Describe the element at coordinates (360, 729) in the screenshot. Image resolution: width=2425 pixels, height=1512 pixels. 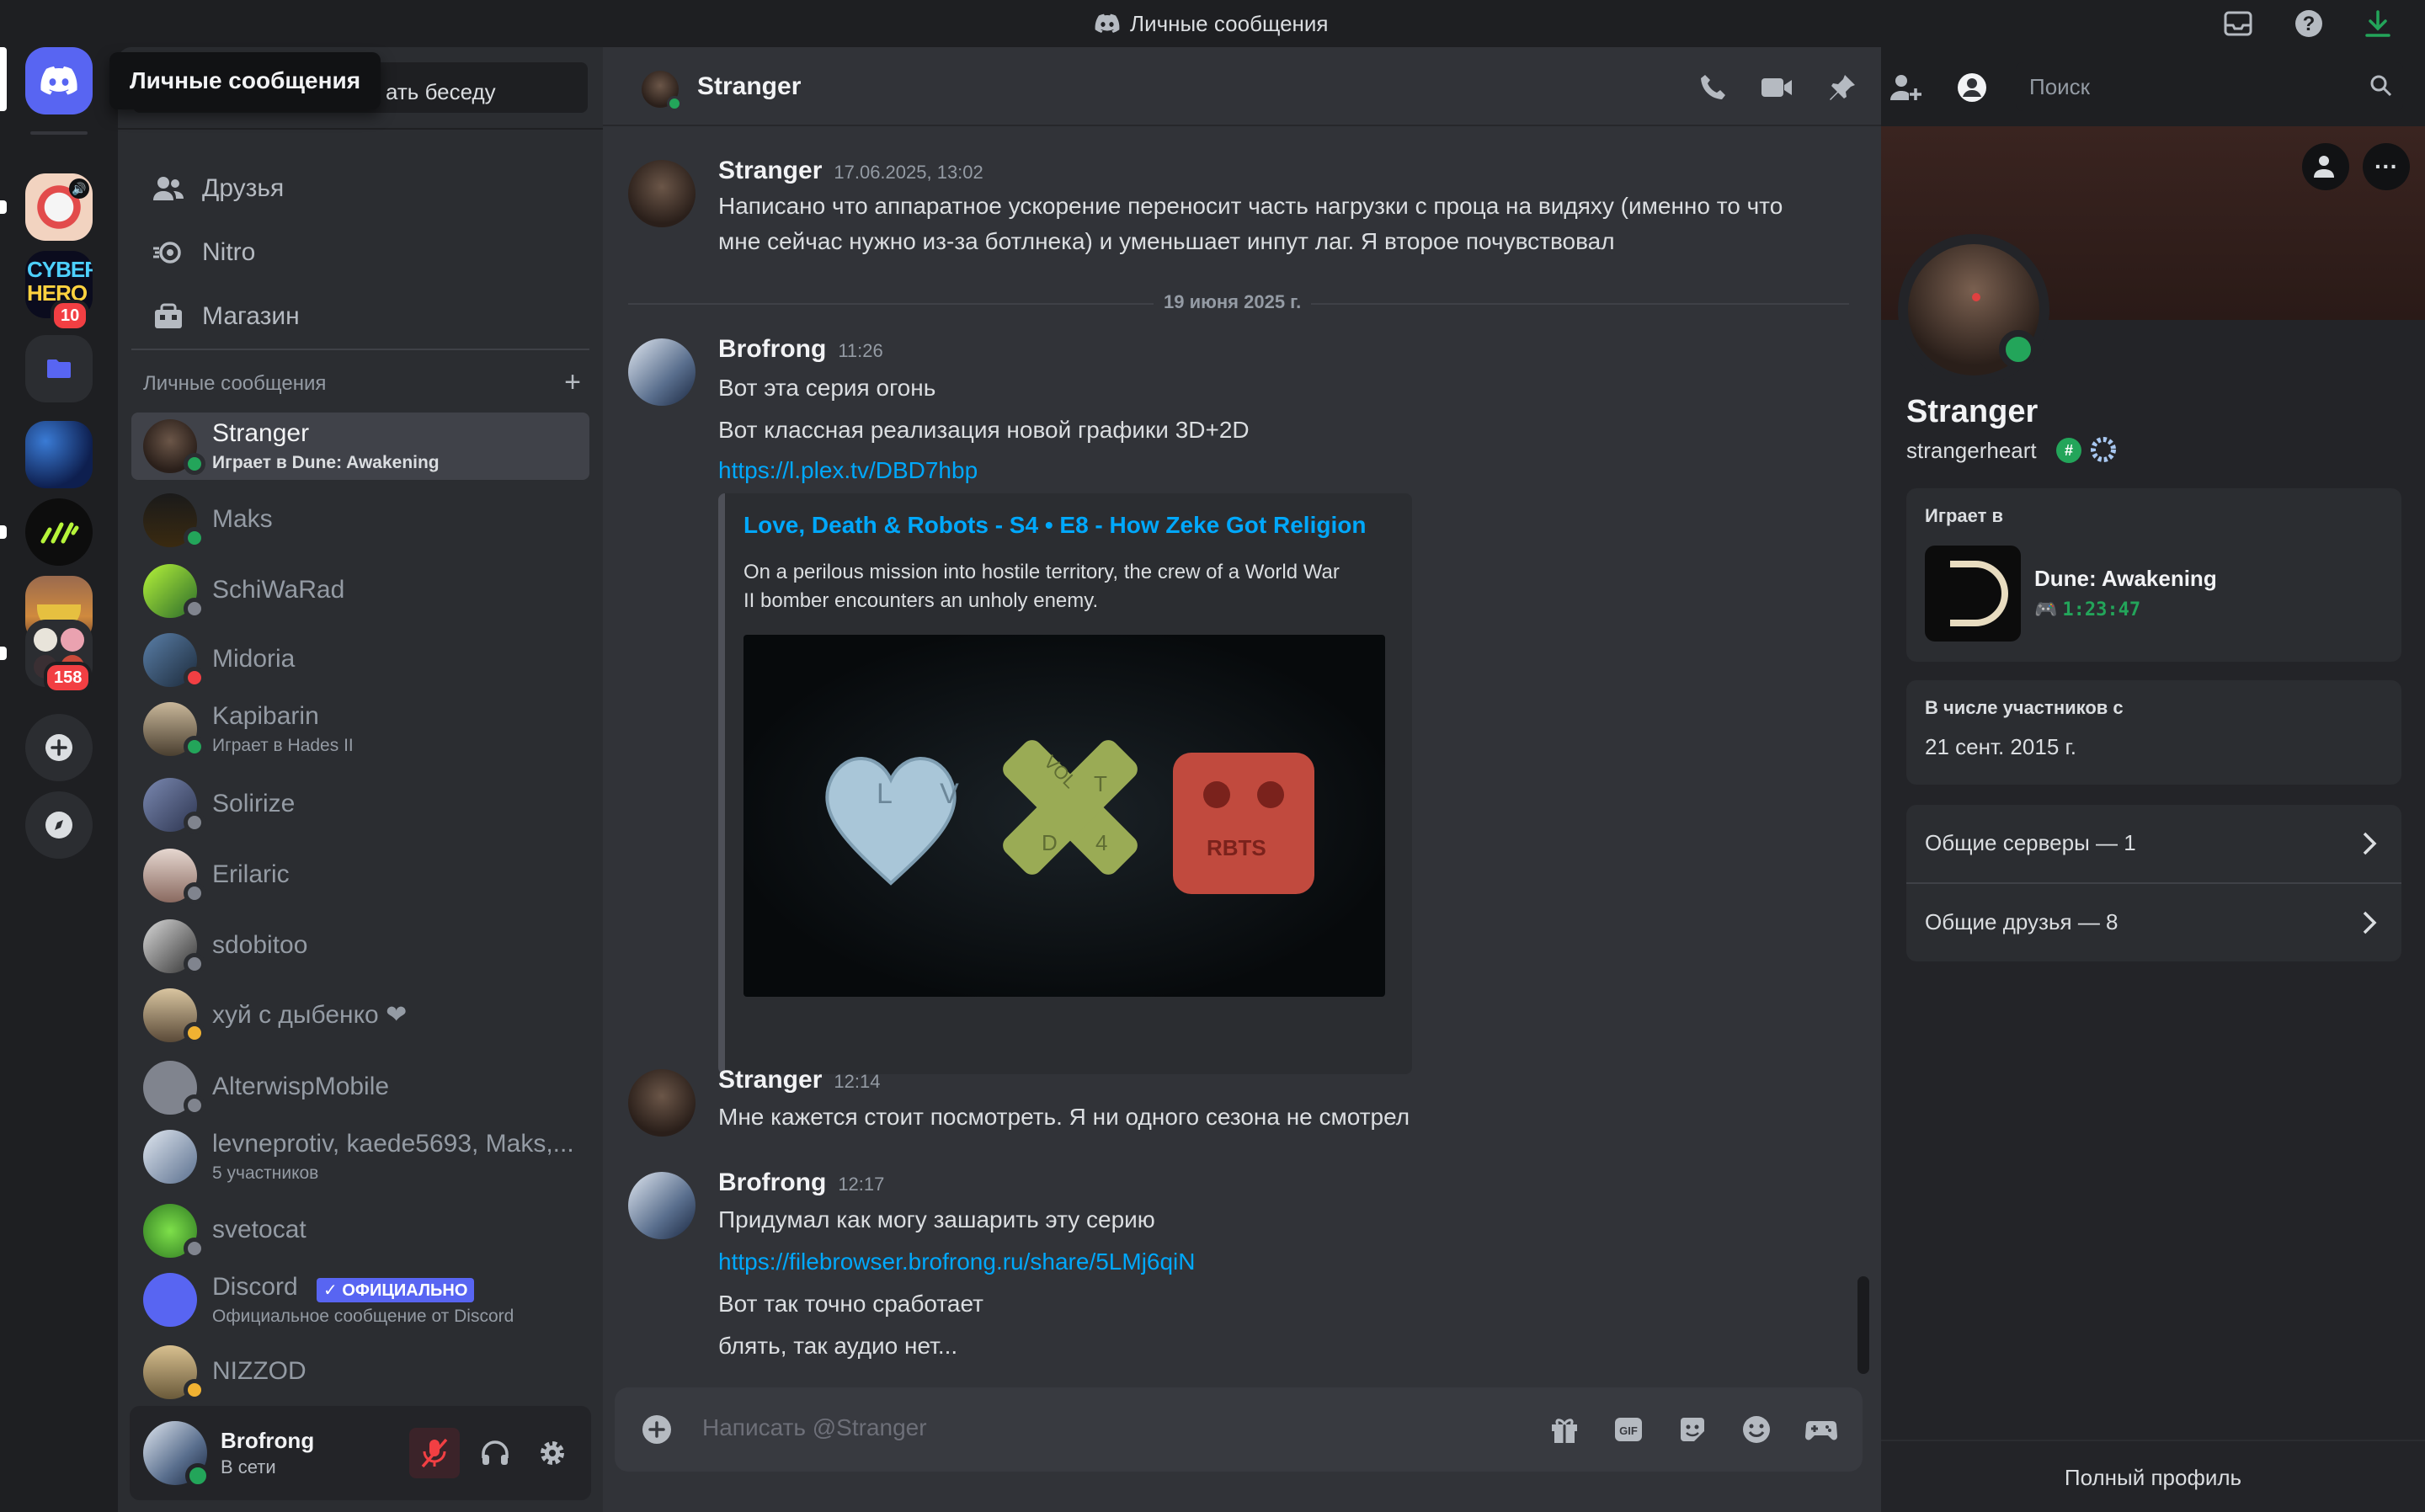
I see `dm-item: Kapibarin Играет в Hades II` at that location.